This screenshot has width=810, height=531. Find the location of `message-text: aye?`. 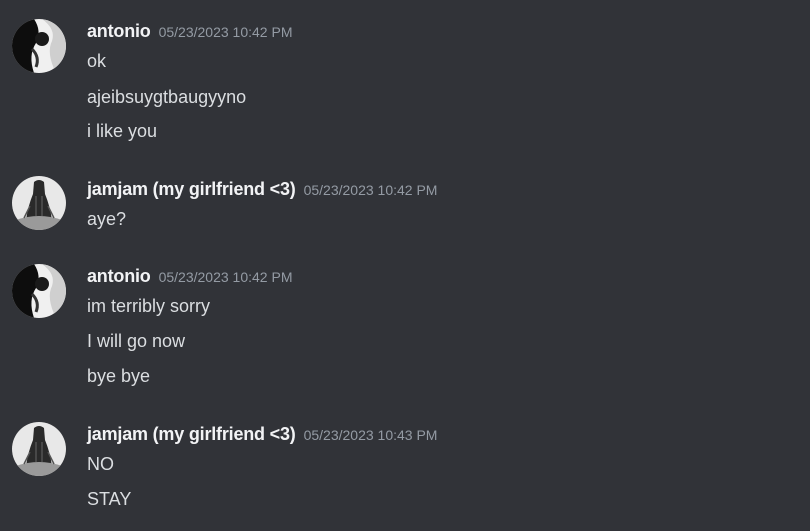

message-text: aye? is located at coordinates (107, 219).